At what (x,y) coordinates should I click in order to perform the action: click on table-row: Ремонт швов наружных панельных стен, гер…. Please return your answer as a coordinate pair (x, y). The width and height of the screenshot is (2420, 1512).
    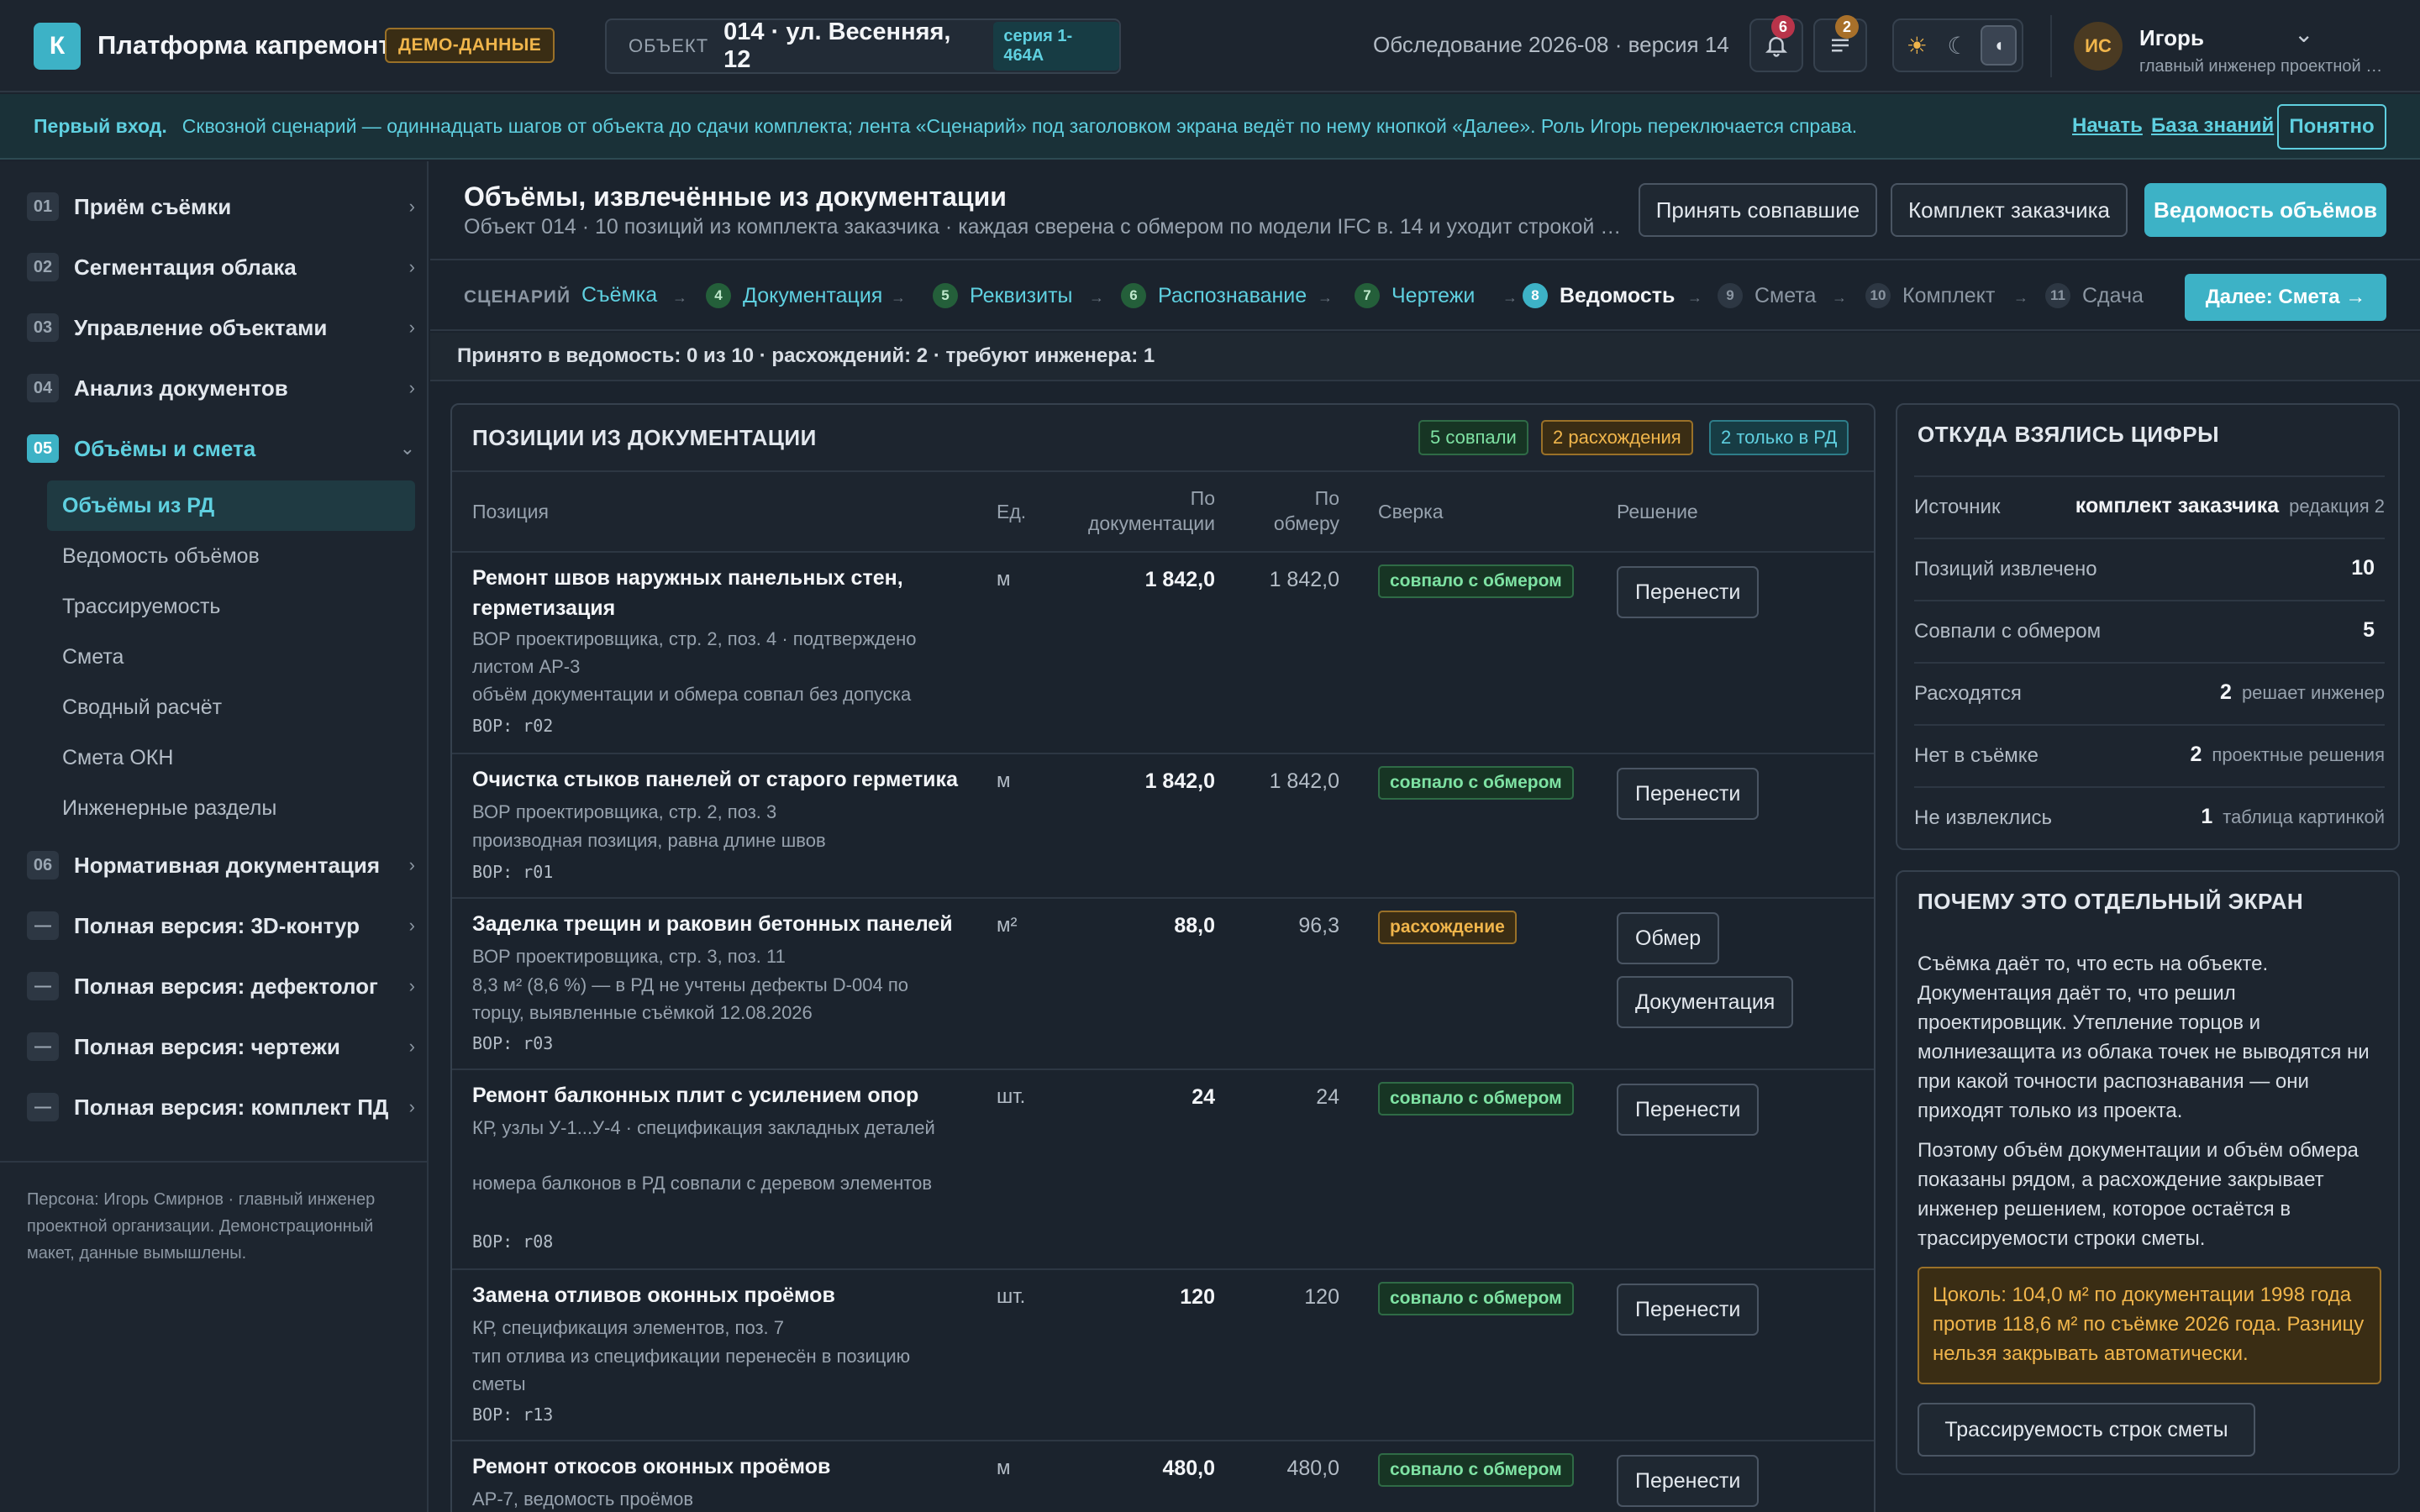
    Looking at the image, I should click on (1163, 653).